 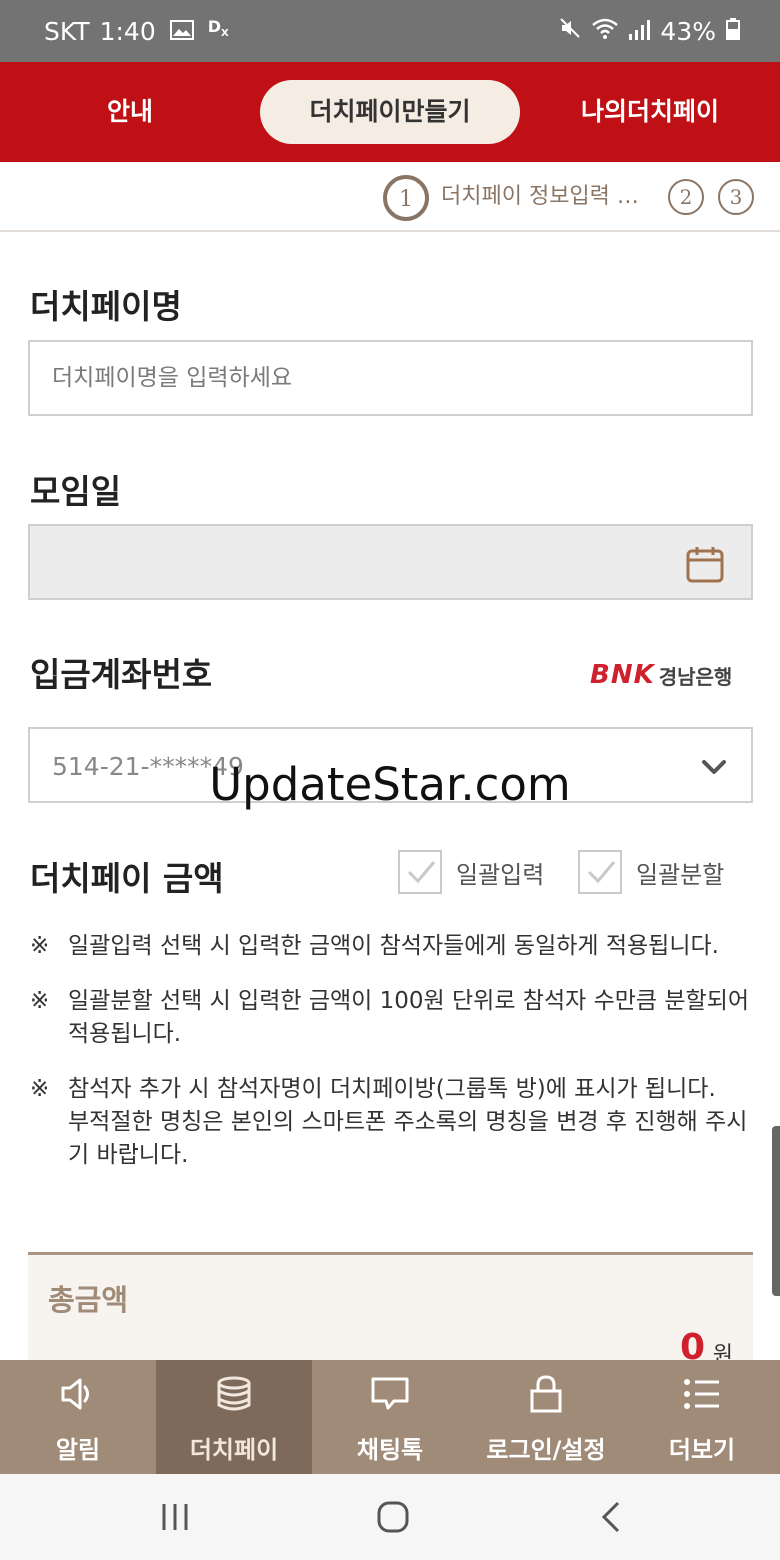 What do you see at coordinates (121, 674) in the screenshot?
I see `deposit-account-title: 입금계좌번호` at bounding box center [121, 674].